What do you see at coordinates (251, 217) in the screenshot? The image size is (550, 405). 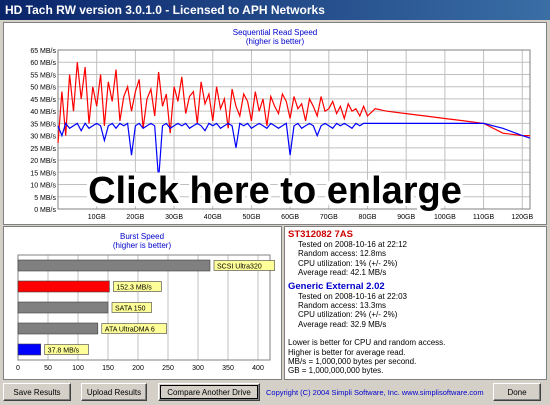 I see `seq-x-tick-label: 50GB` at bounding box center [251, 217].